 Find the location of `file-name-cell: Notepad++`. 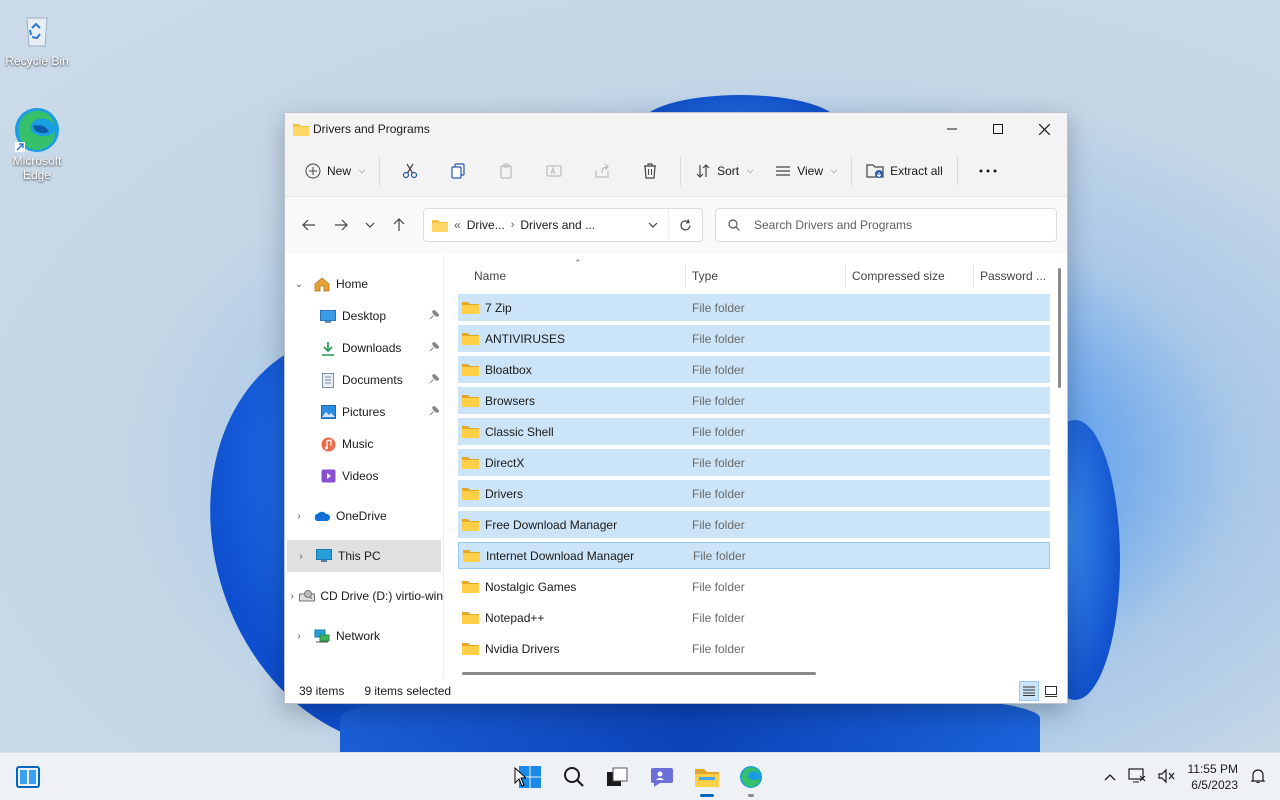

file-name-cell: Notepad++ is located at coordinates (573, 618).